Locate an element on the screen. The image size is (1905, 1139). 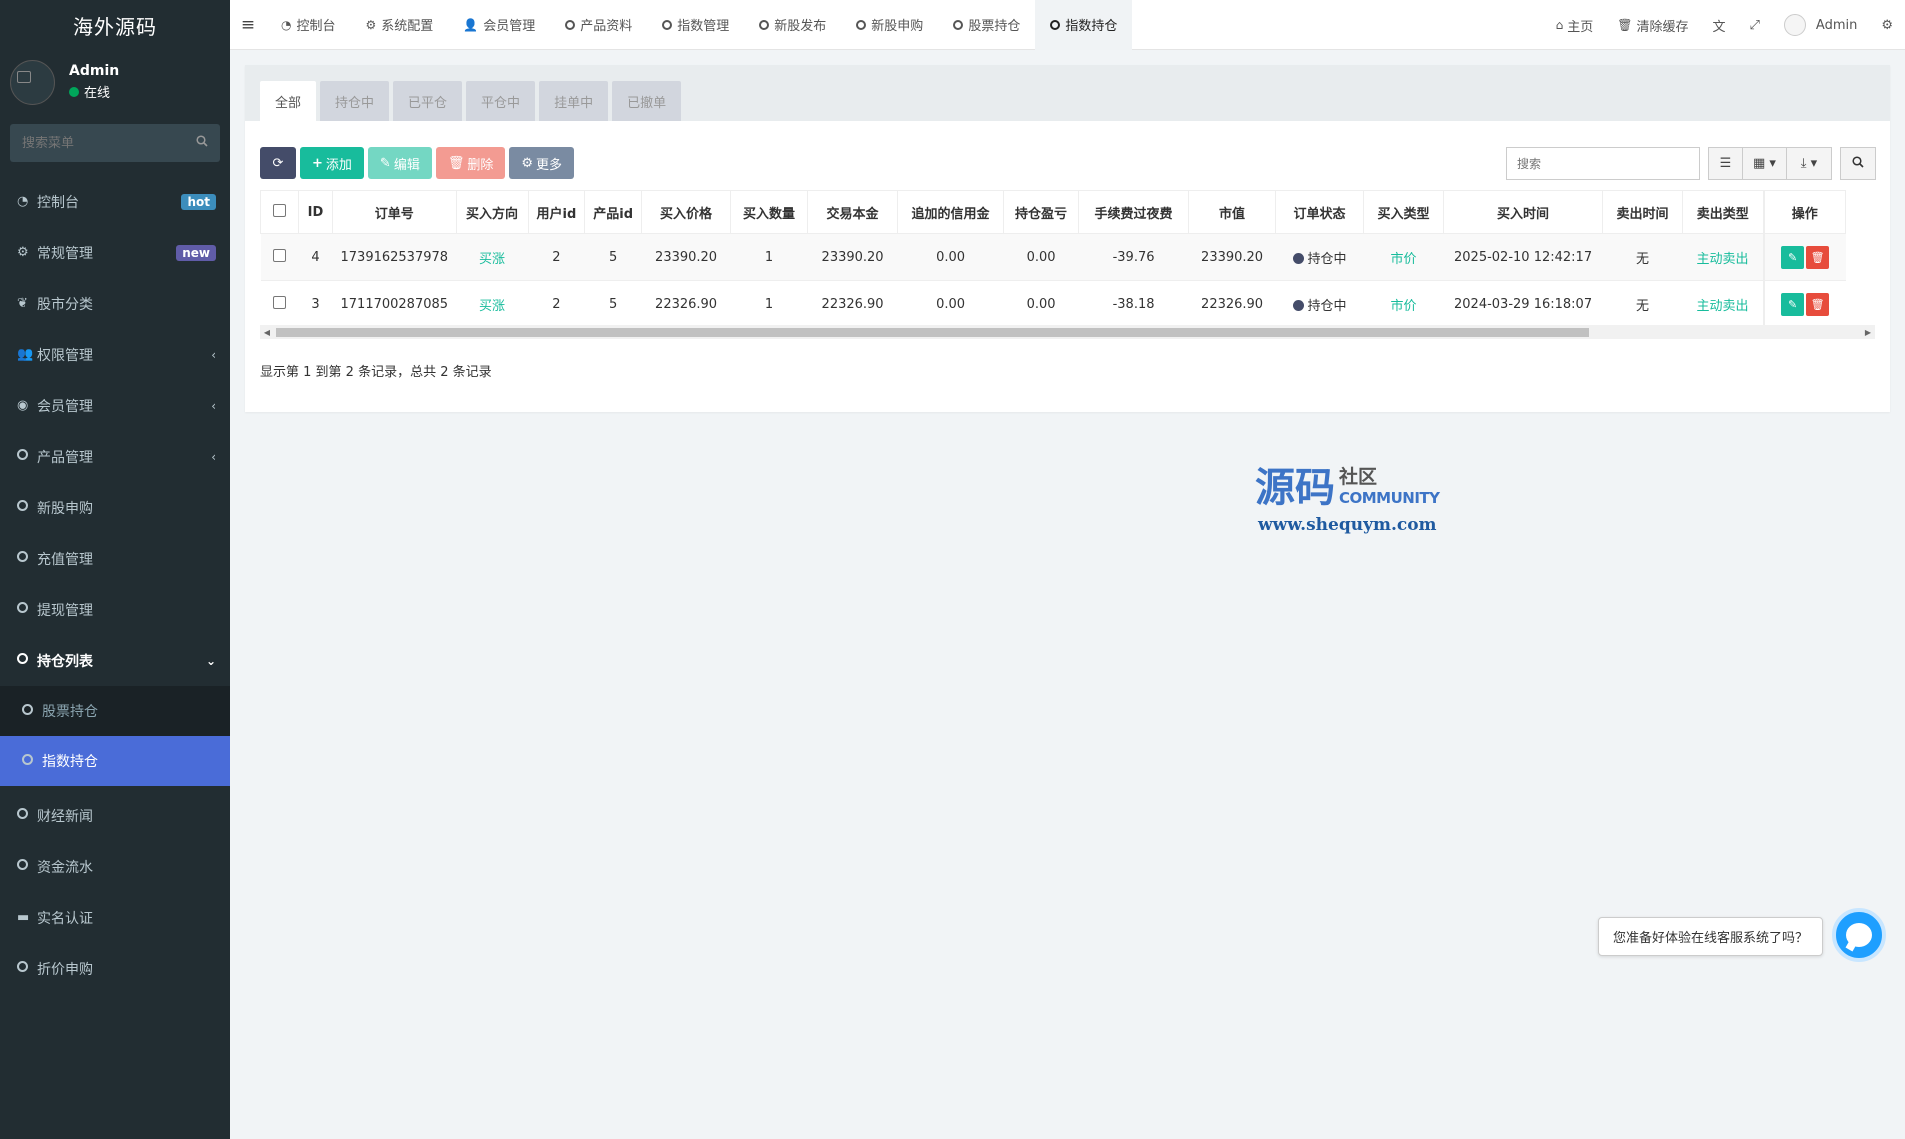
delete-button: 🗑 删除 is located at coordinates (470, 163).